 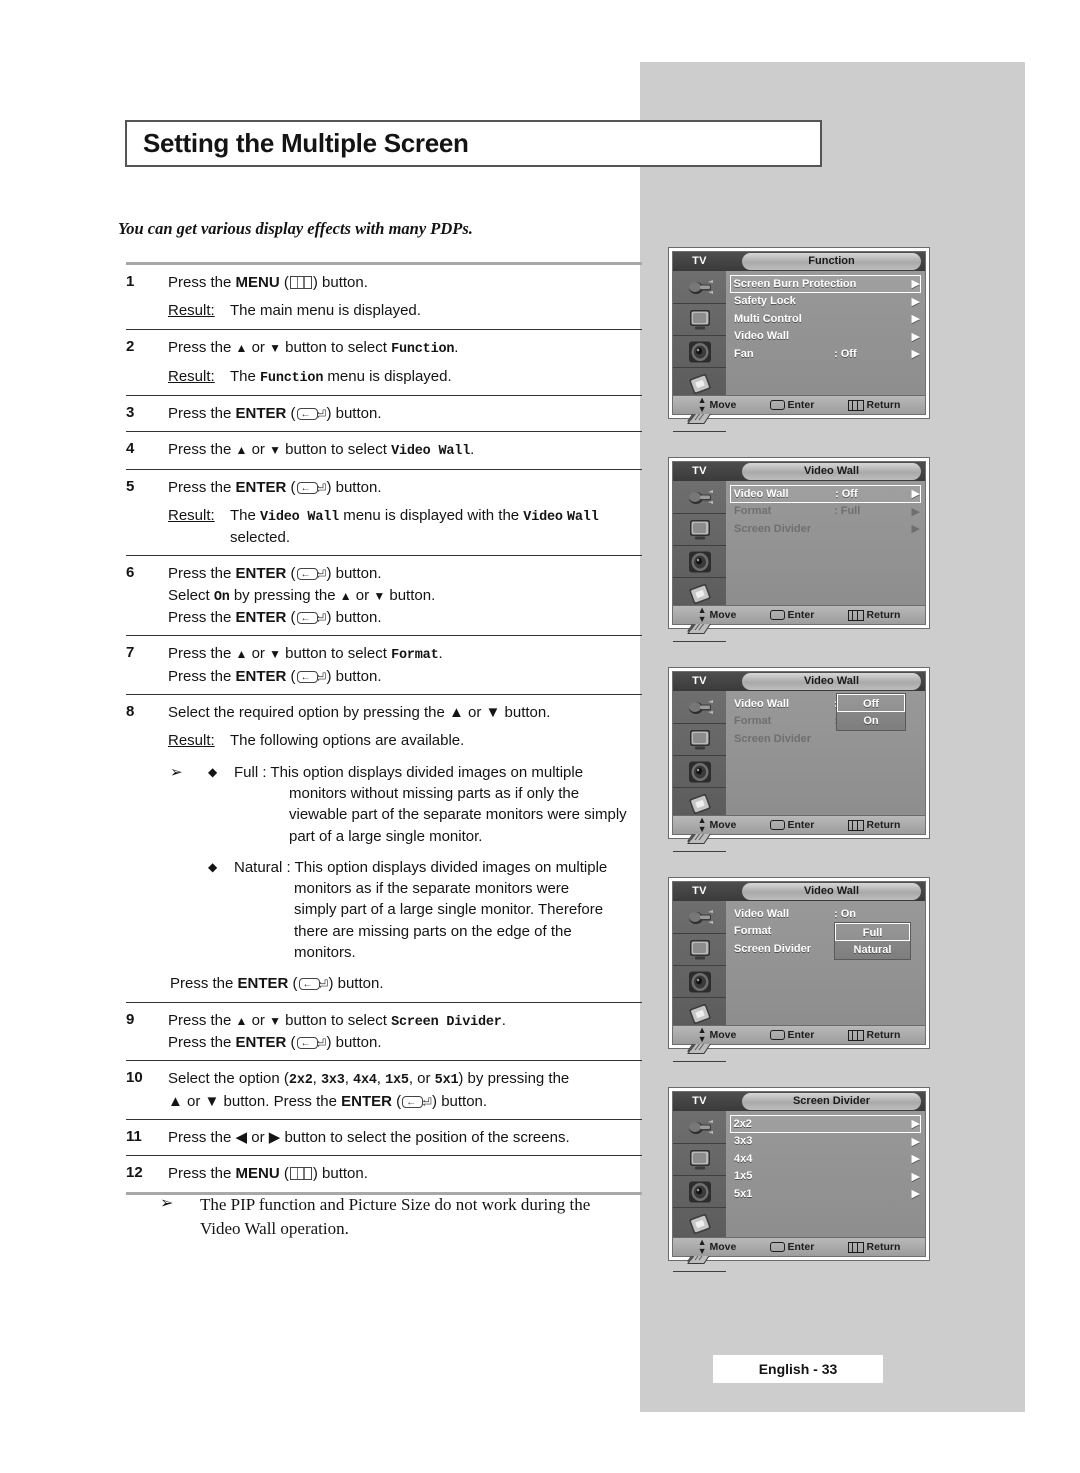 What do you see at coordinates (873, 825) in the screenshot?
I see `osd-return-hint: Return` at bounding box center [873, 825].